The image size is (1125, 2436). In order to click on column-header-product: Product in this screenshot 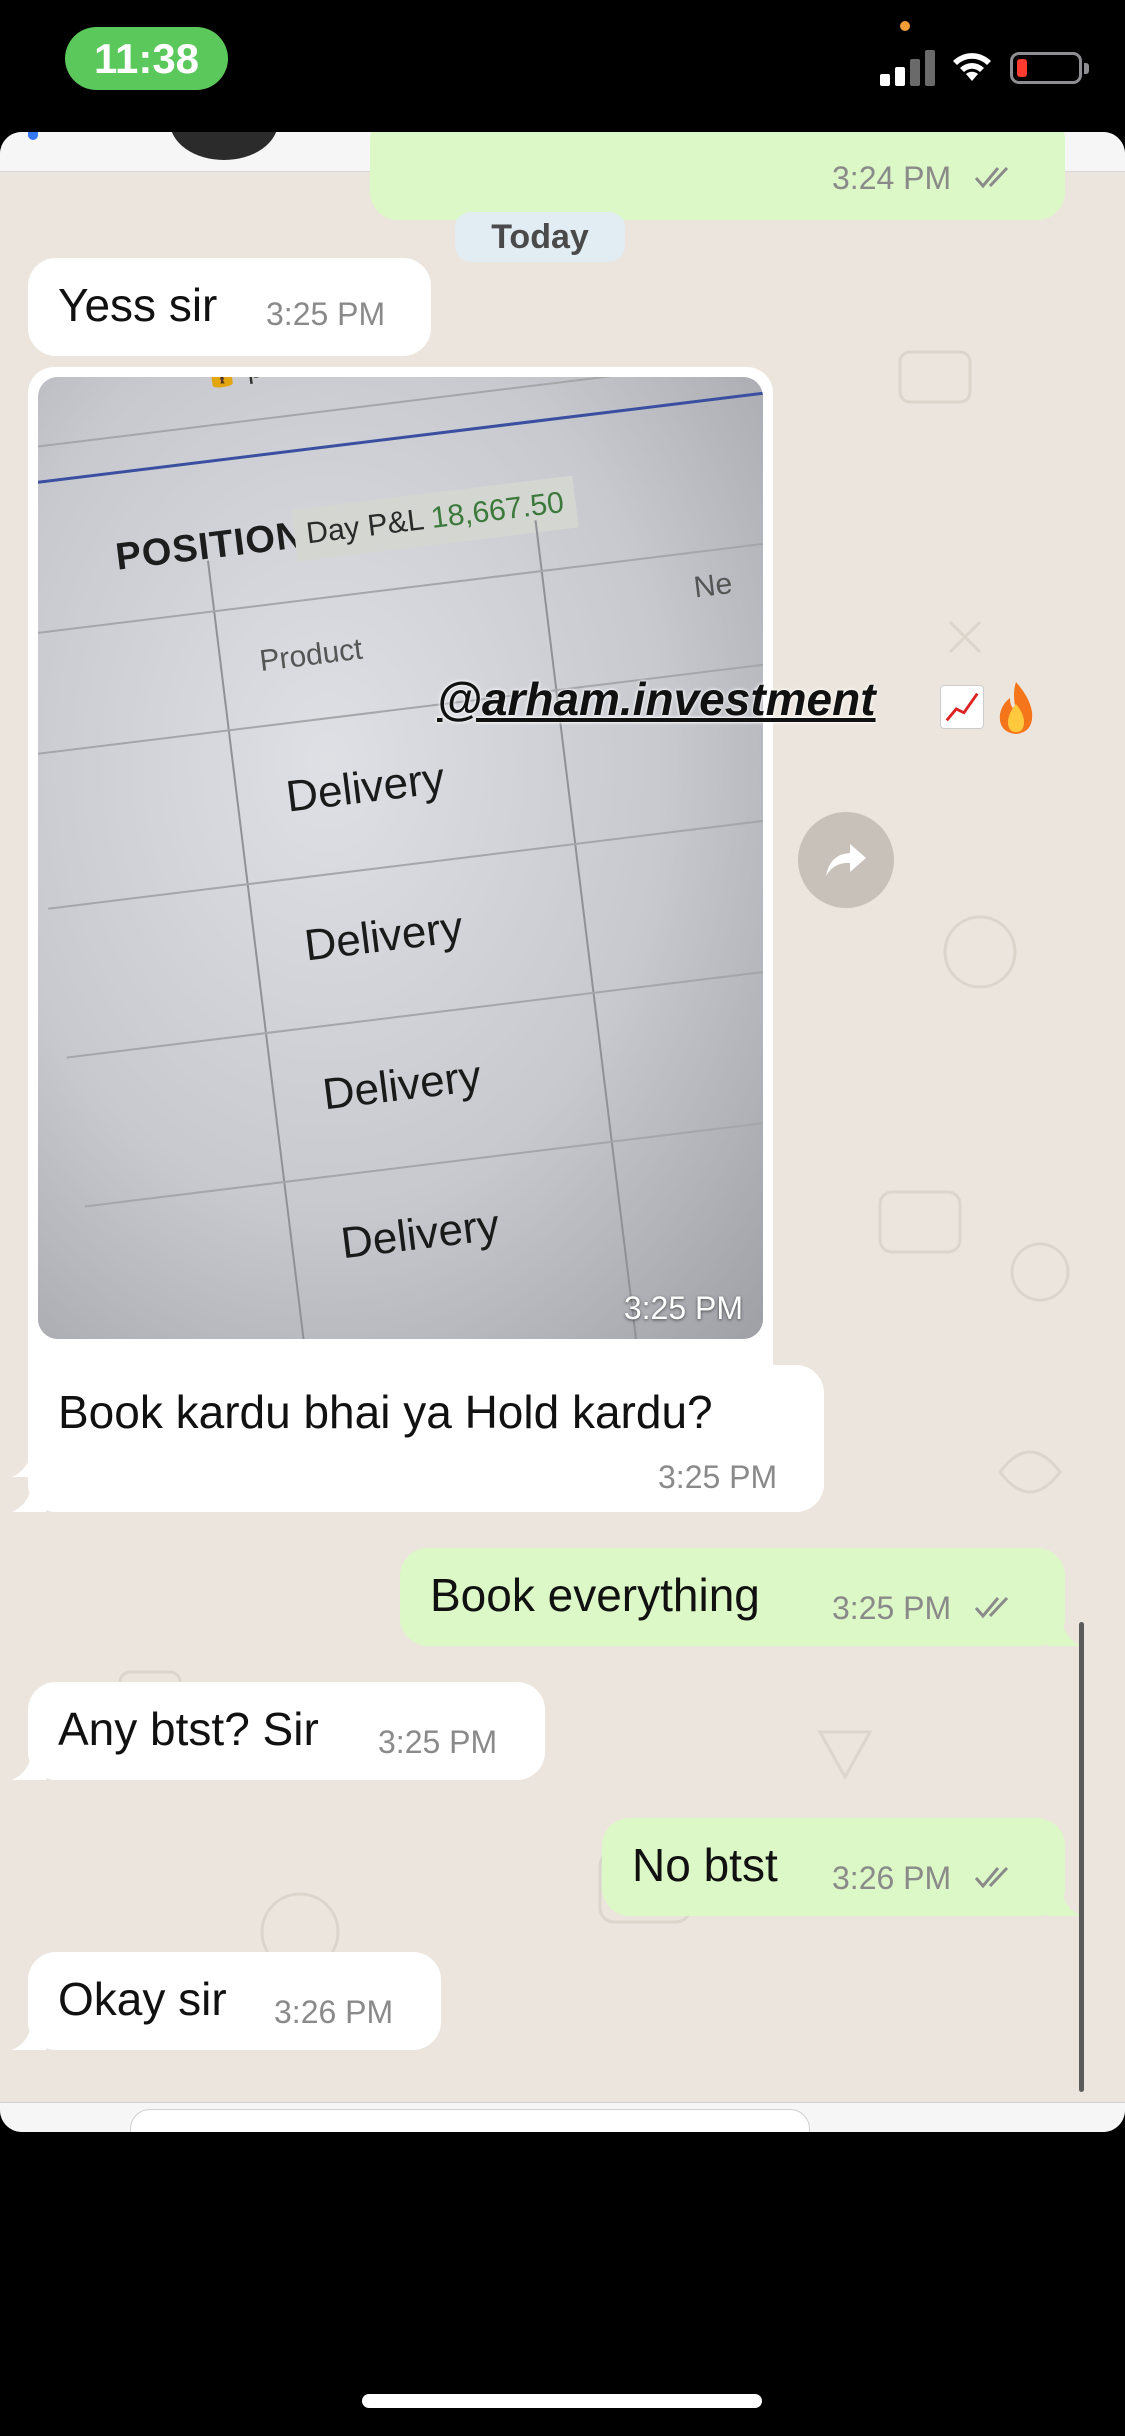, I will do `click(311, 655)`.